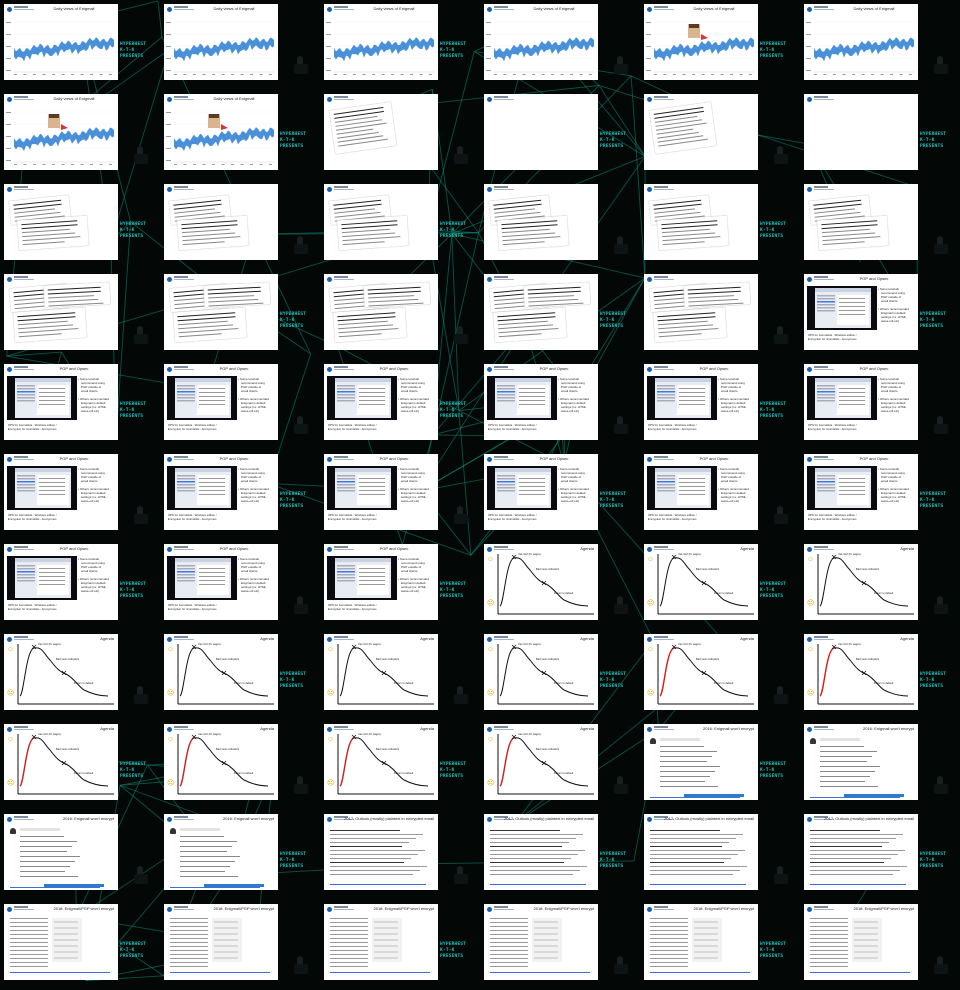 This screenshot has width=960, height=990. Describe the element at coordinates (880, 45) in the screenshot. I see `thumbnail-cell: Daily views of Enigmail` at that location.